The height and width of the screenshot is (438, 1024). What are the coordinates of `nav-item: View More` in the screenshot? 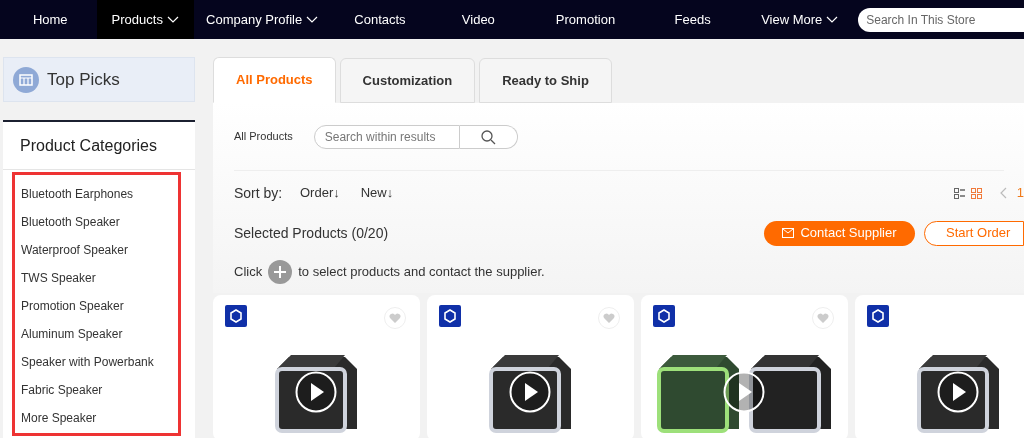 It's located at (800, 19).